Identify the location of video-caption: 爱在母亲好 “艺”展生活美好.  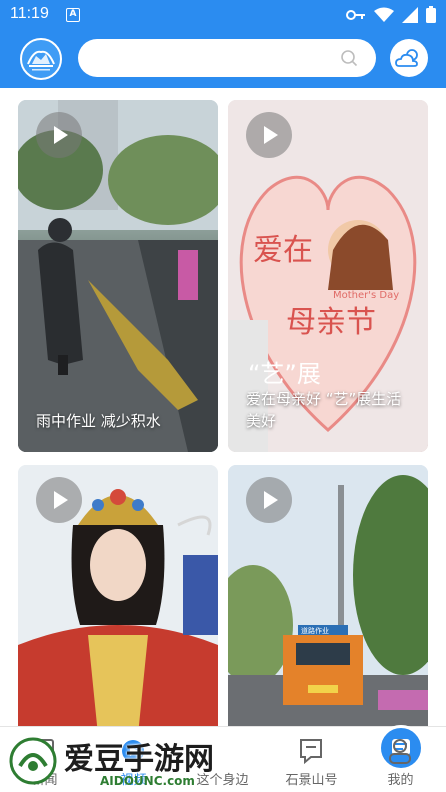
(324, 410).